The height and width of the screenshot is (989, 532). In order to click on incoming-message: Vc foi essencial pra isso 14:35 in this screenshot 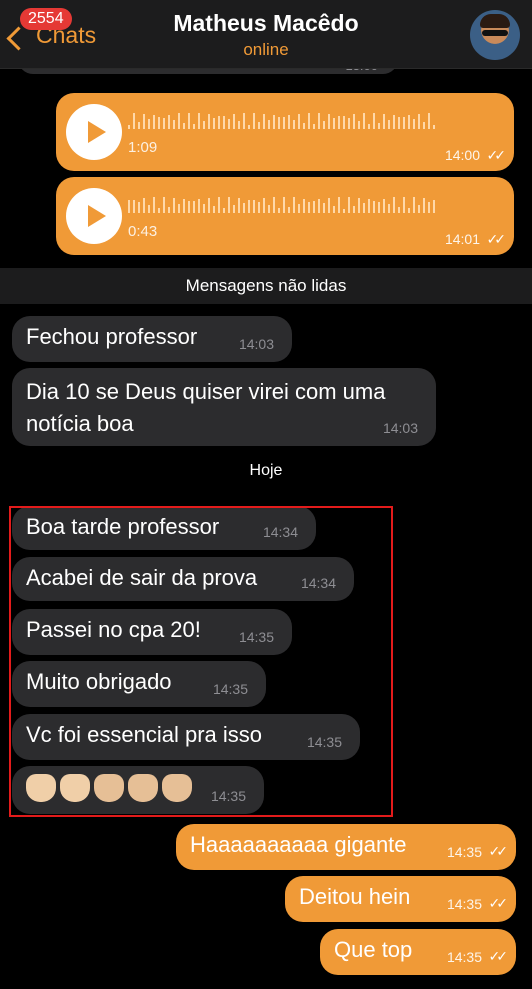, I will do `click(186, 737)`.